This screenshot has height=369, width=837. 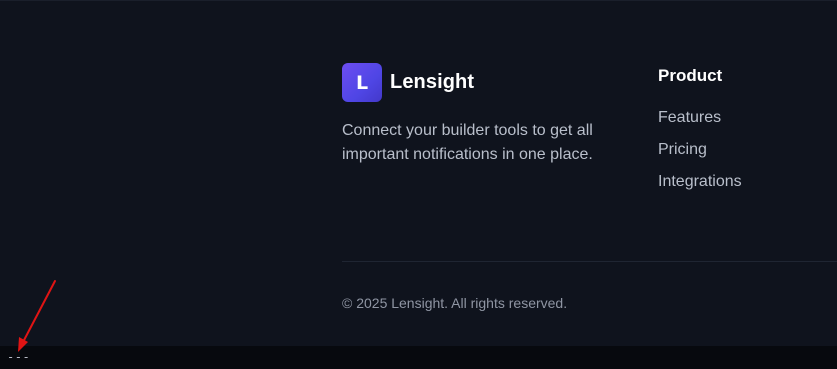 I want to click on product-links: Features Pricing Integrations, so click(x=700, y=156).